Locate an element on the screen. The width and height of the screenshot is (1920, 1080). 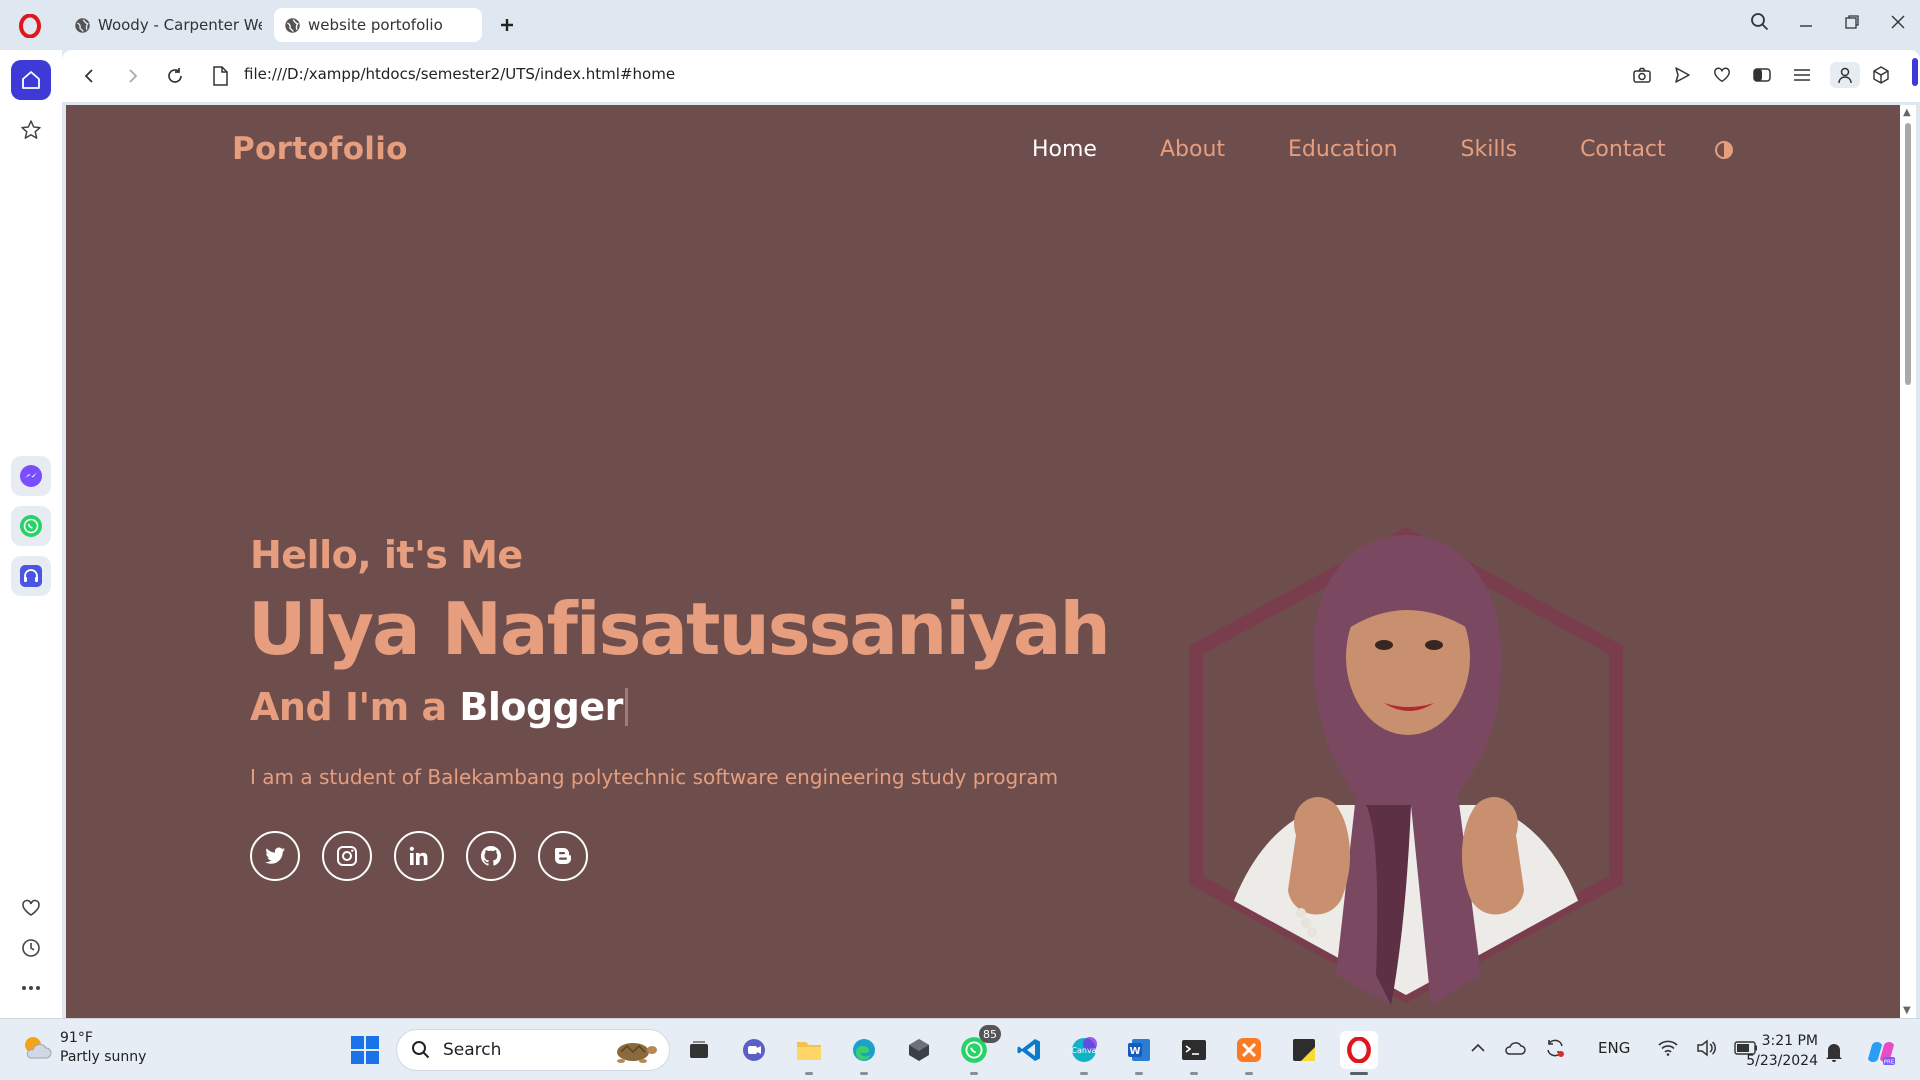
taskbar-word: W is located at coordinates (1139, 1053).